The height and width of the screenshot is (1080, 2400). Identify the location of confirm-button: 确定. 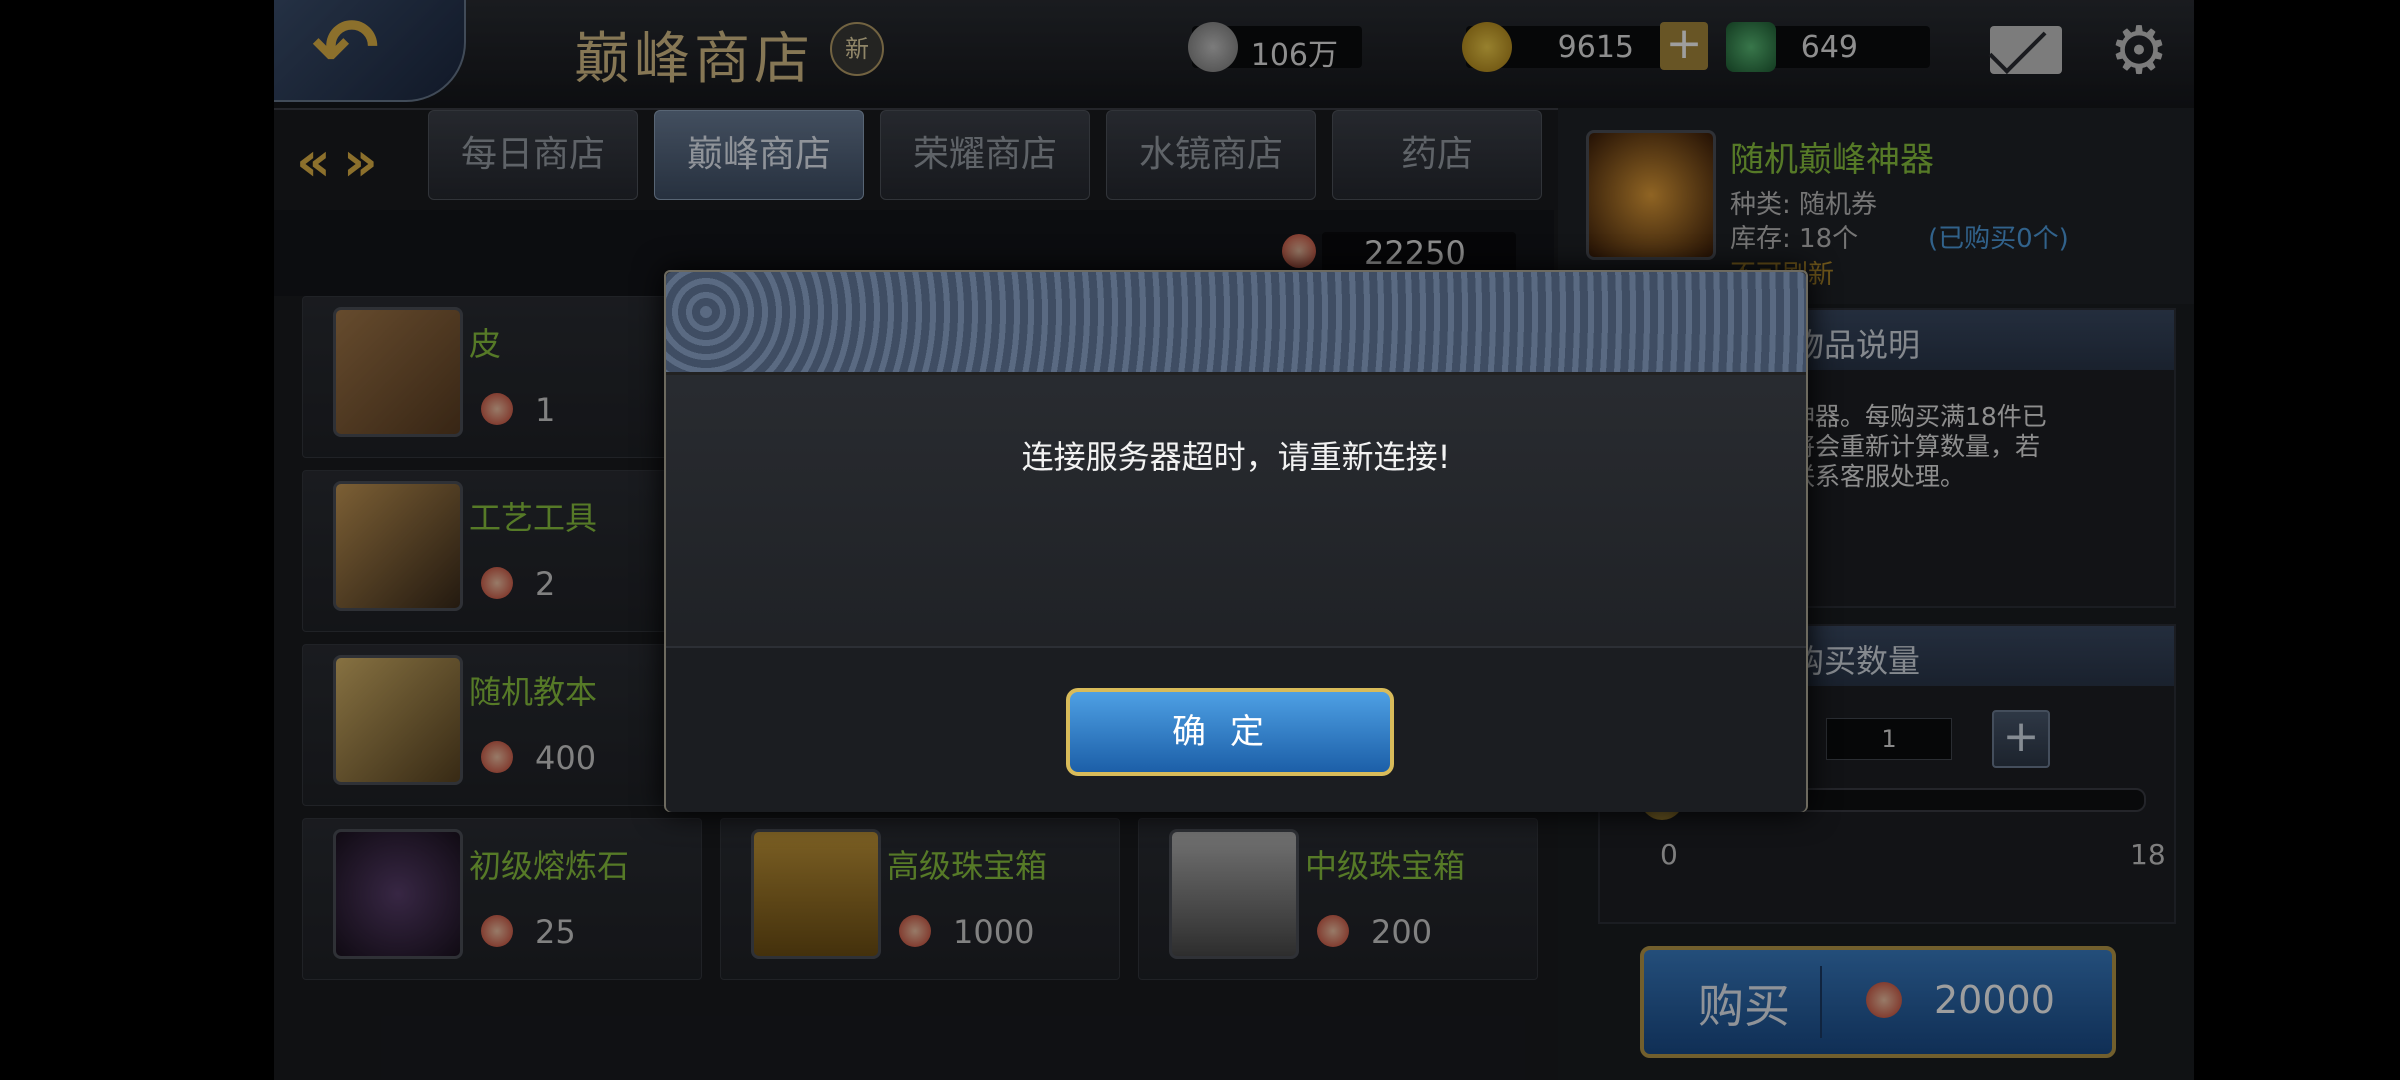
(1230, 732).